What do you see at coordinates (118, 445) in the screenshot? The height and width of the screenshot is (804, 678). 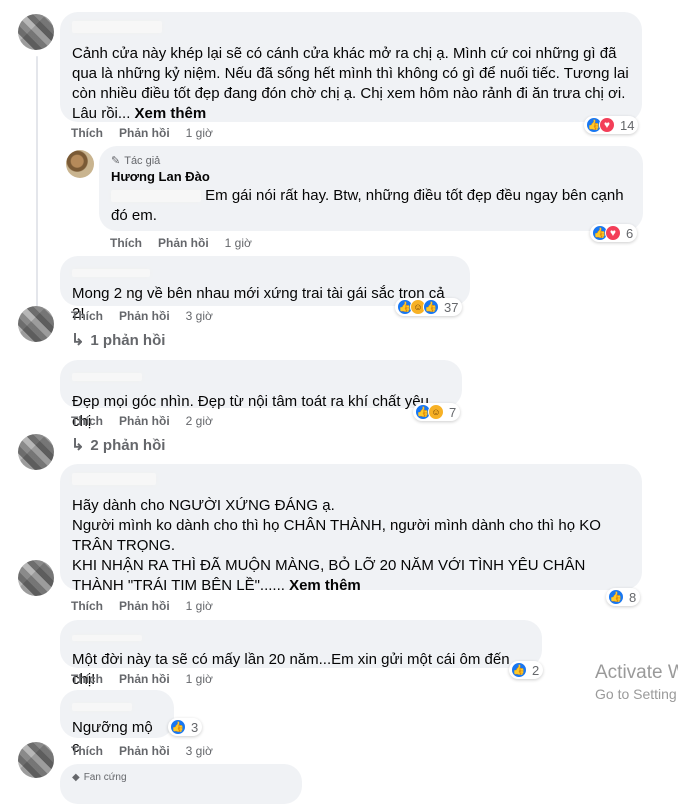 I see `view-replies-link: ↳ 2 phản hồi` at bounding box center [118, 445].